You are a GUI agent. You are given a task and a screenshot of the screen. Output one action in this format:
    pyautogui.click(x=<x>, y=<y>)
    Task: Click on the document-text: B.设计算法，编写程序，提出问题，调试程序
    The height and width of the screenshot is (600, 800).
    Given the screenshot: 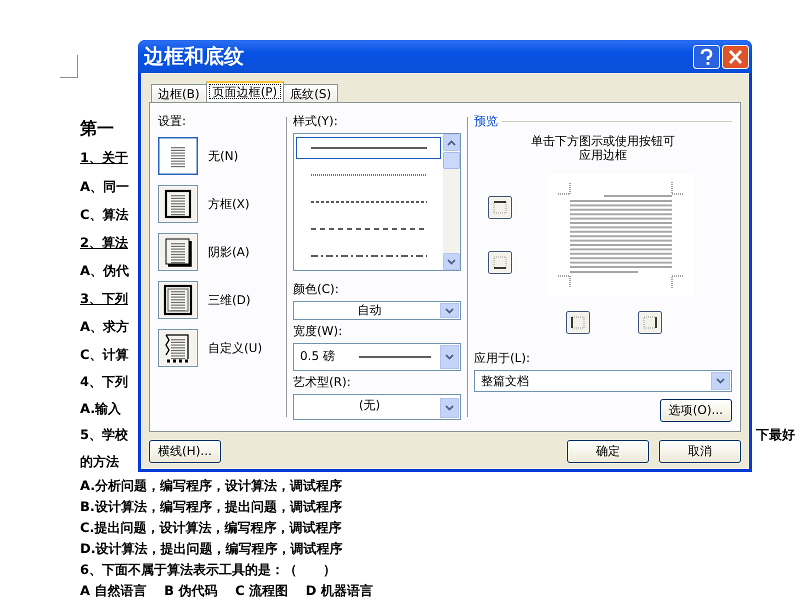 What is the action you would take?
    pyautogui.click(x=211, y=507)
    